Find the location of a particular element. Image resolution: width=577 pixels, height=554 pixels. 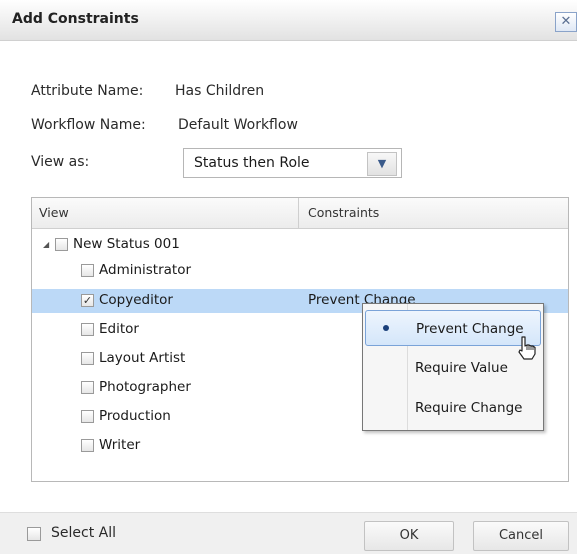

menu-item-prevent-change: Prevent Change is located at coordinates (453, 328).